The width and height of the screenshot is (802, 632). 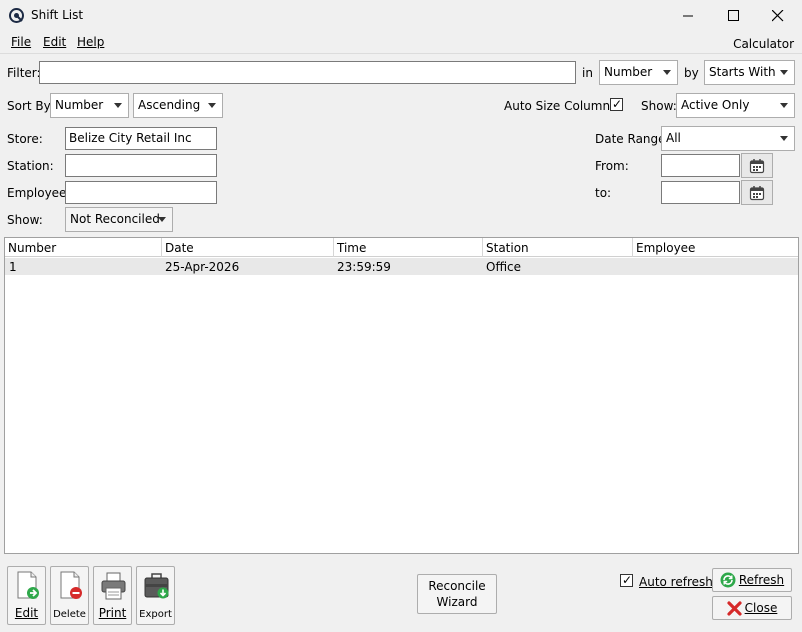 I want to click on close-button: Close, so click(x=752, y=608).